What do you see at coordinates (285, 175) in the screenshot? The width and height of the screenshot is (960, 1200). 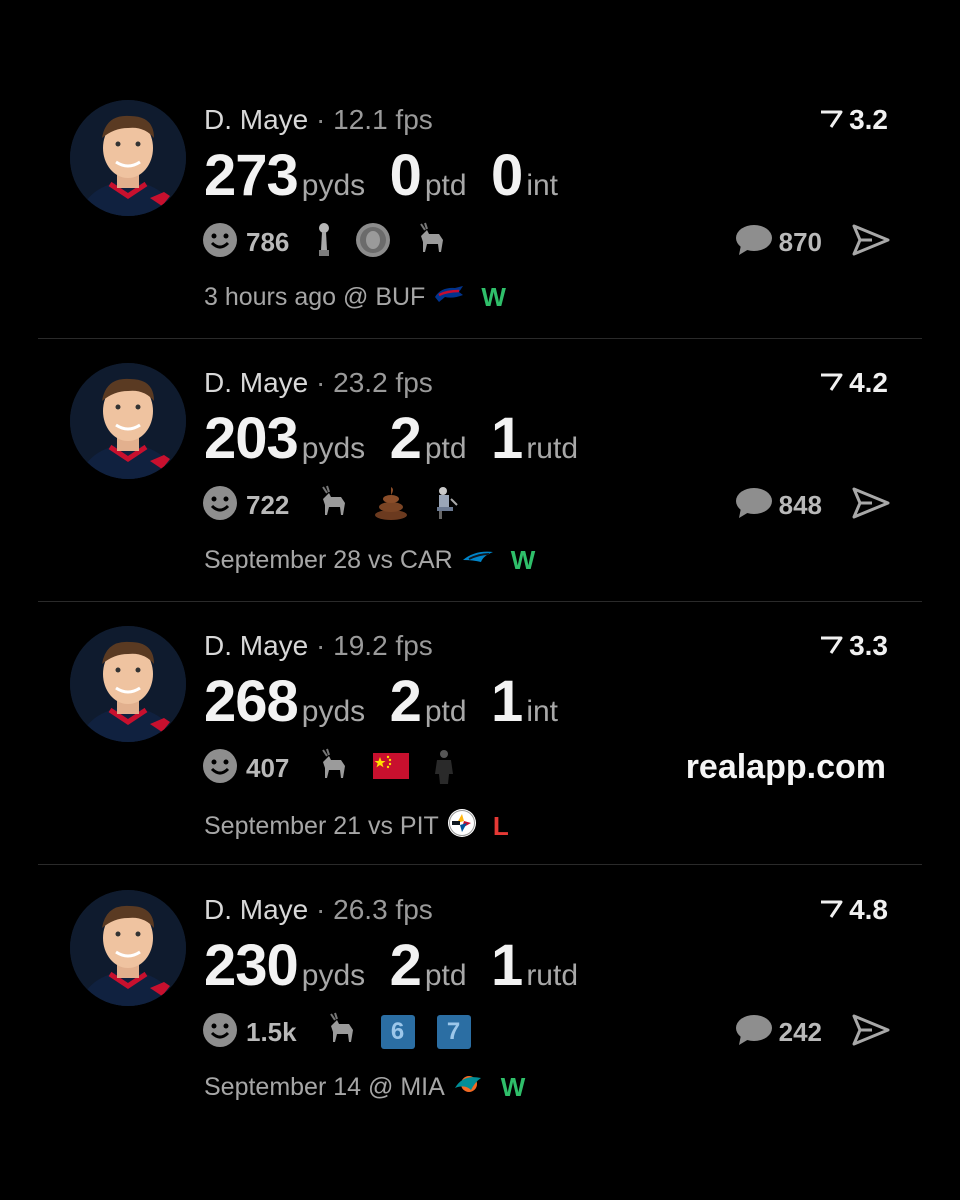 I see `stat-passing-yards: 273 pyds` at bounding box center [285, 175].